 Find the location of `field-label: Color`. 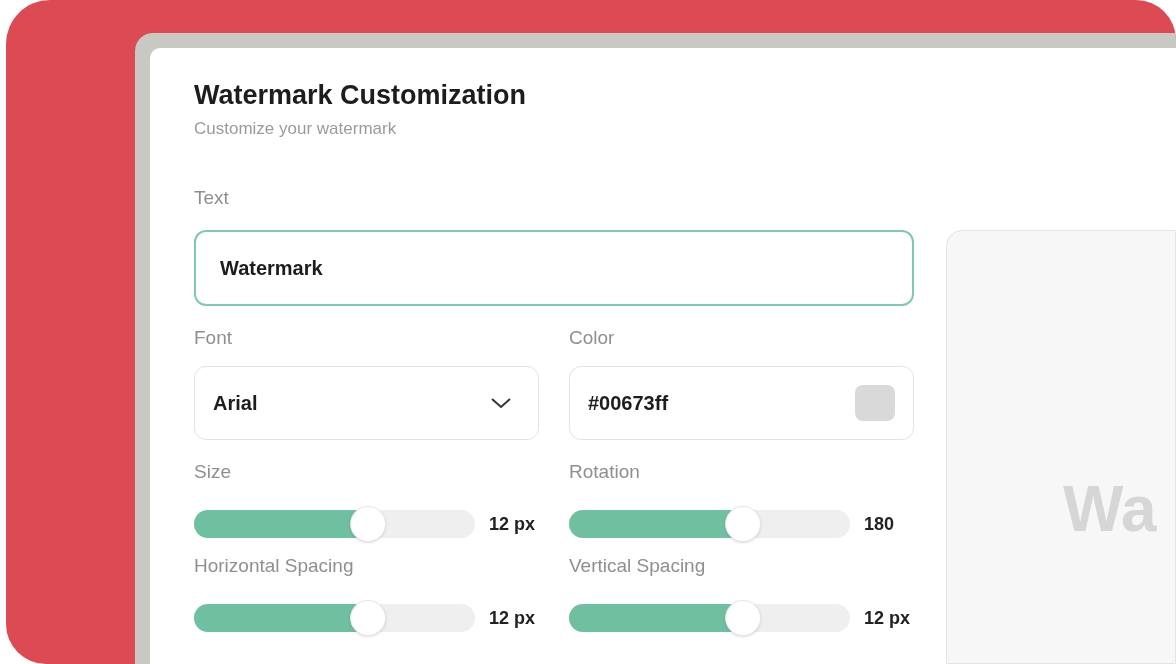

field-label: Color is located at coordinates (592, 338).